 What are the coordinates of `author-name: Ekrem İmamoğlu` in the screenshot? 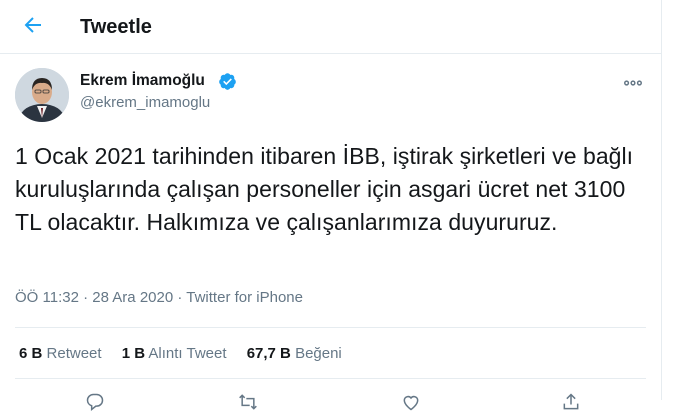 It's located at (142, 81).